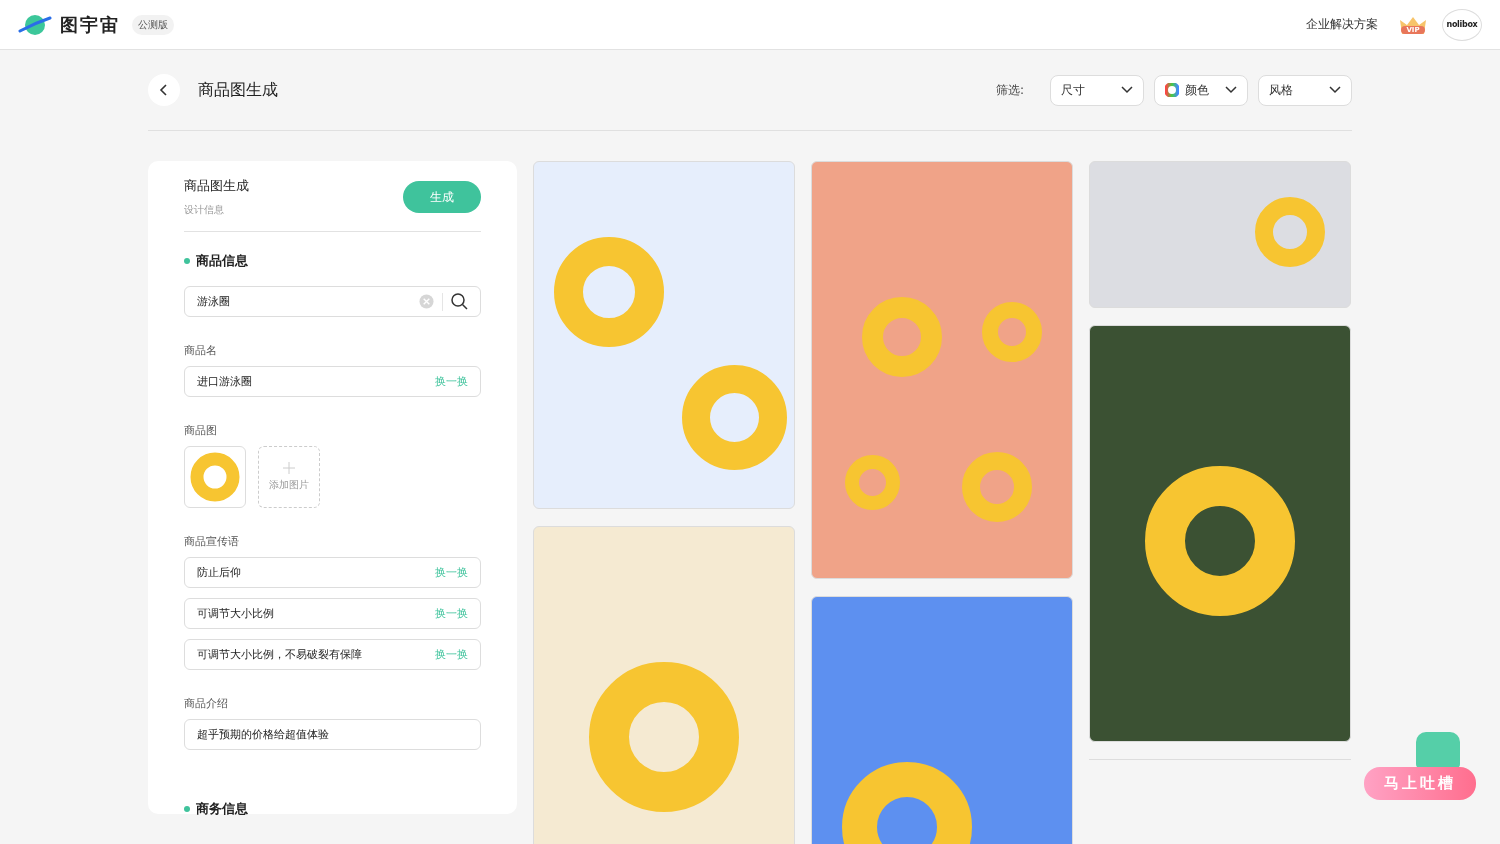  What do you see at coordinates (1201, 90) in the screenshot?
I see `filter-dropdown: 颜色` at bounding box center [1201, 90].